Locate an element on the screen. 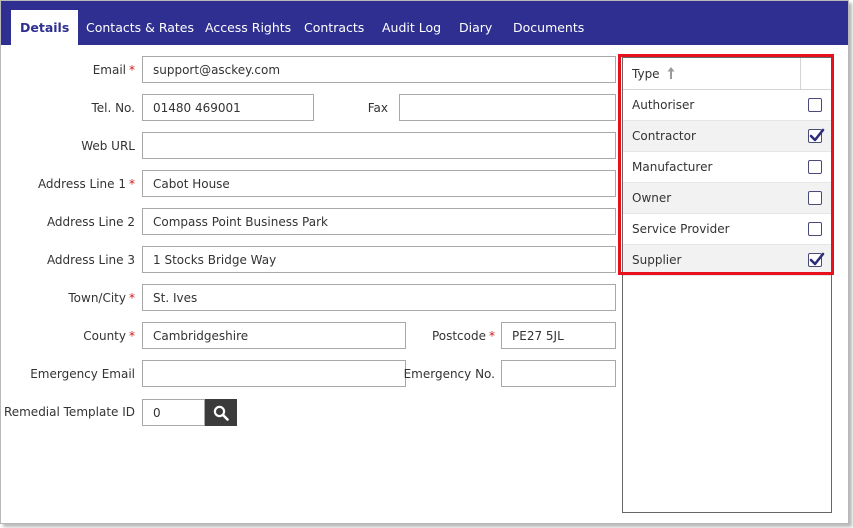 Image resolution: width=853 pixels, height=528 pixels. tab-contracts: Contracts is located at coordinates (334, 27).